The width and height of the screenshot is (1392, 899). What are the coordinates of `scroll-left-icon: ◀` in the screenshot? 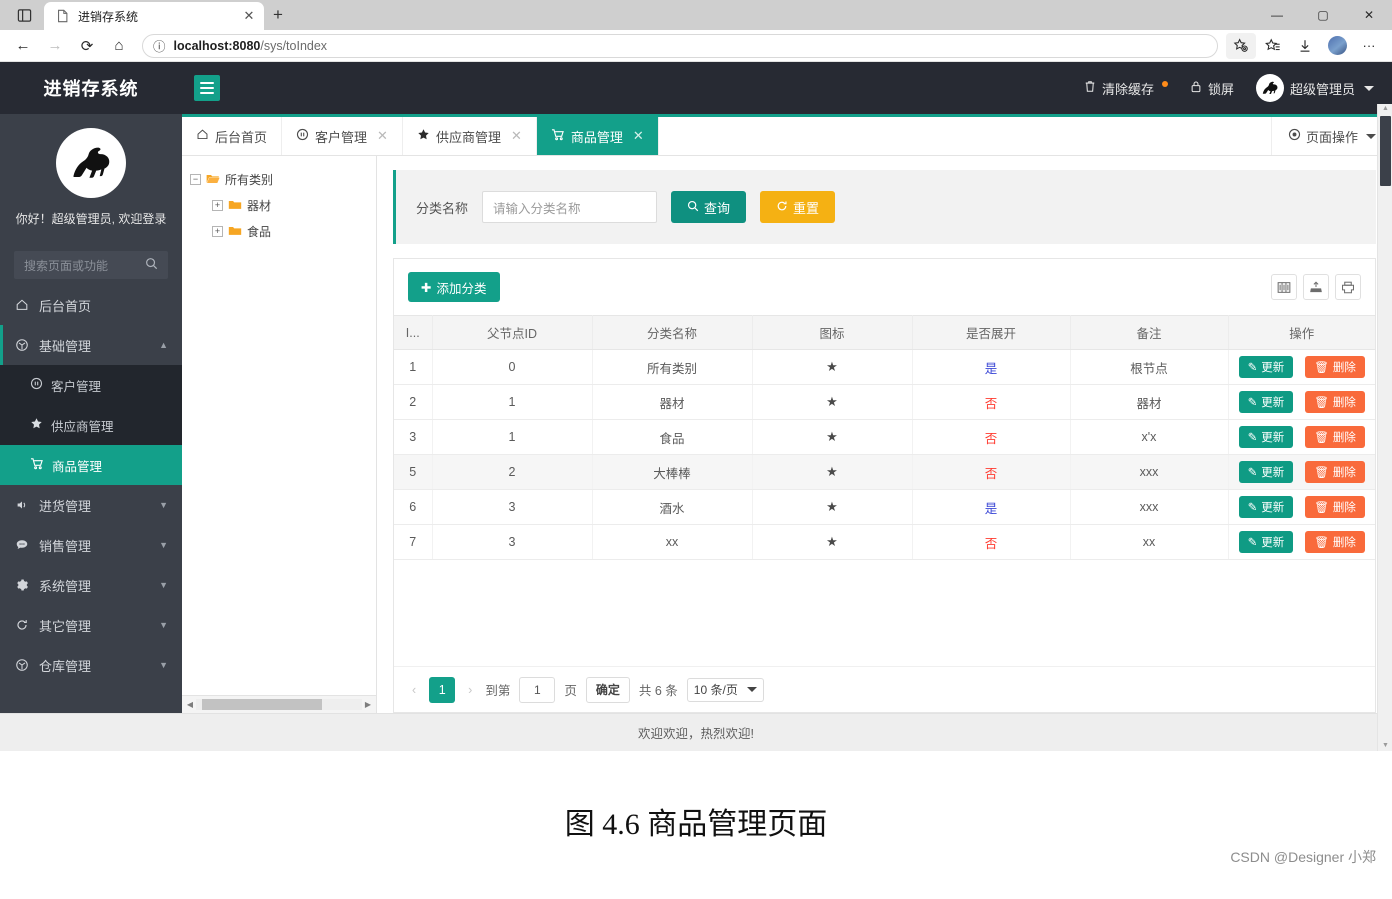 It's located at (190, 704).